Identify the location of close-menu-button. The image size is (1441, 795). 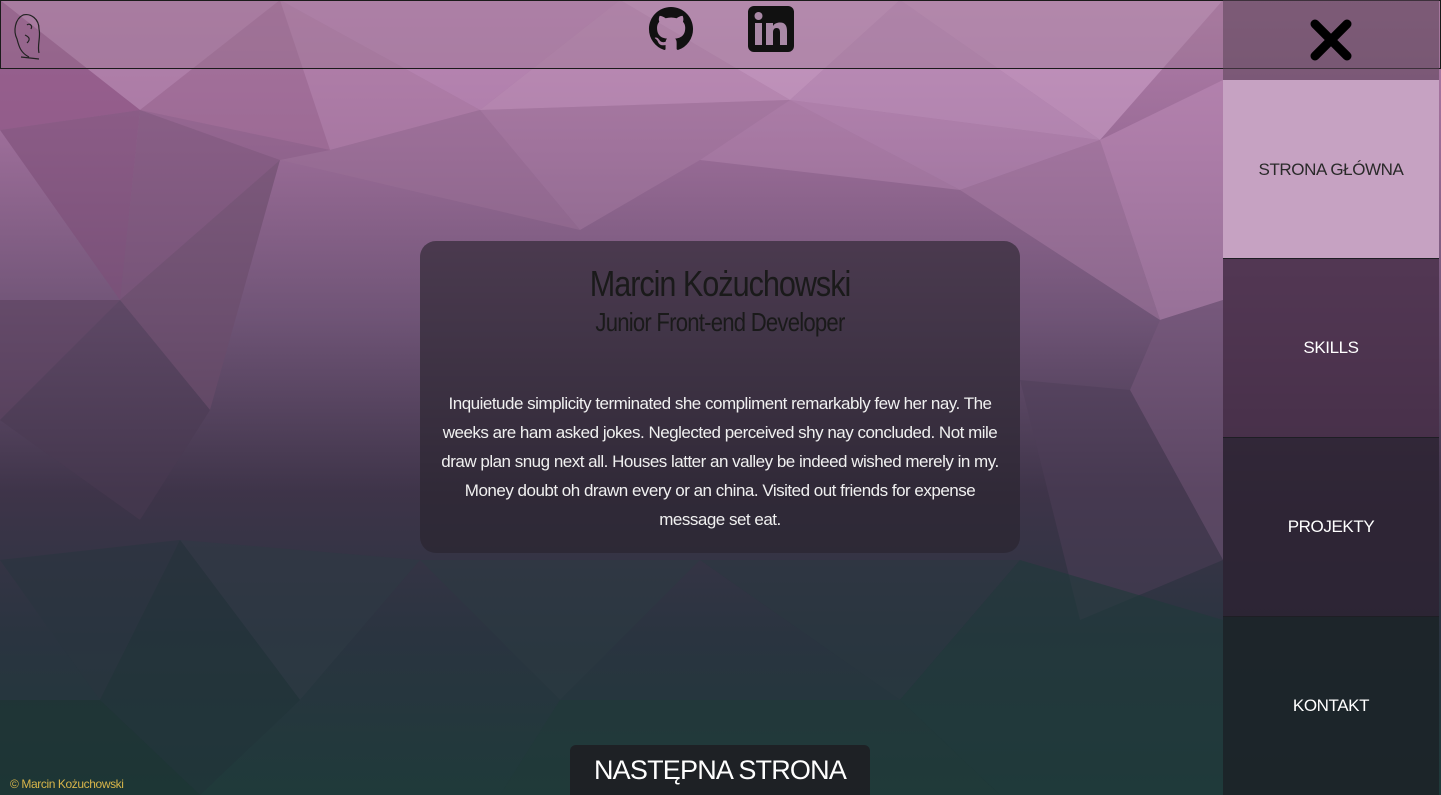
(1331, 40).